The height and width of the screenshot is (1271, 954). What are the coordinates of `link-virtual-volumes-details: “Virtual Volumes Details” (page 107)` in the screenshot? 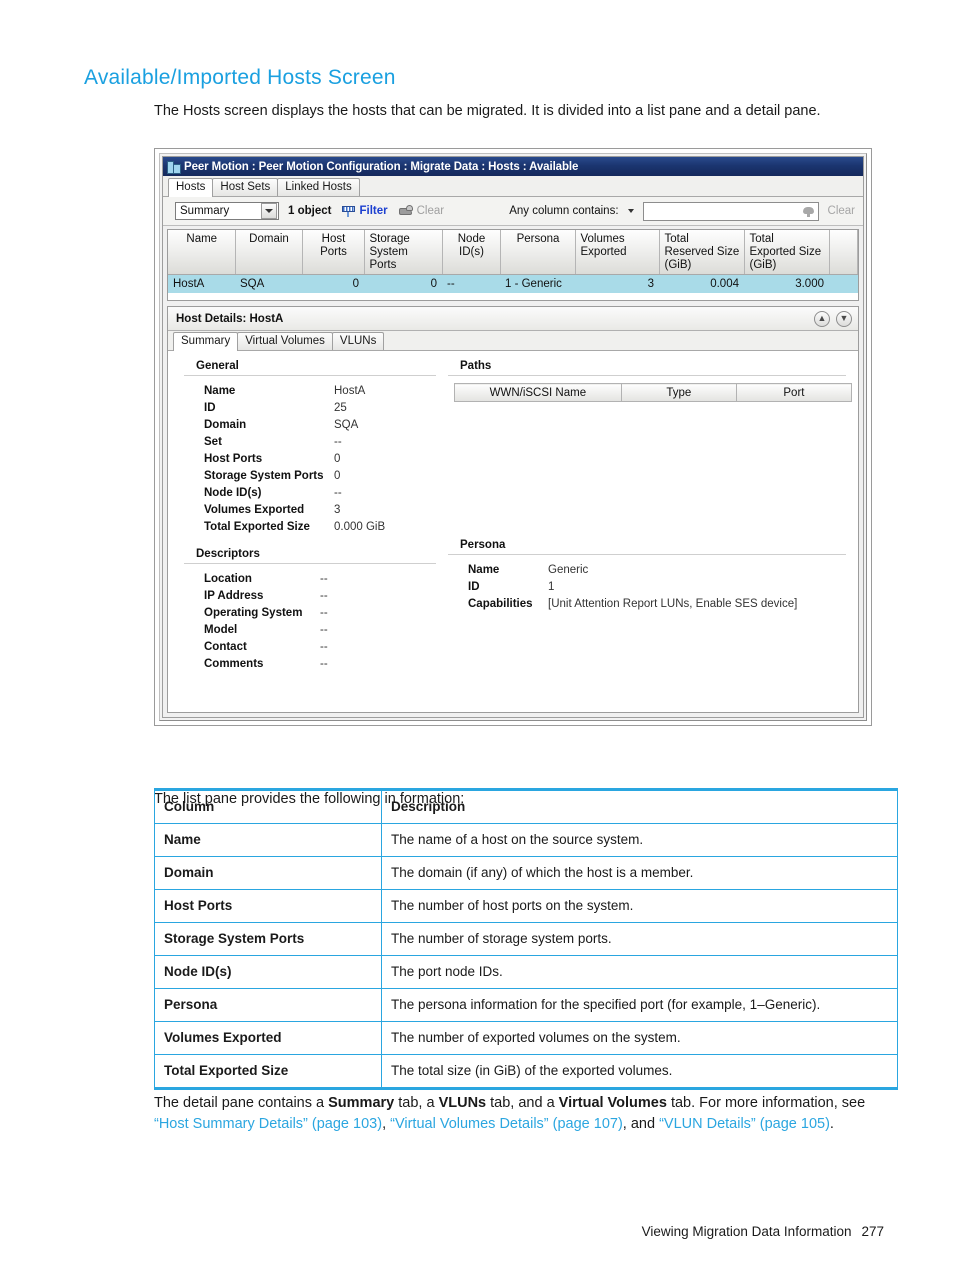 It's located at (506, 1124).